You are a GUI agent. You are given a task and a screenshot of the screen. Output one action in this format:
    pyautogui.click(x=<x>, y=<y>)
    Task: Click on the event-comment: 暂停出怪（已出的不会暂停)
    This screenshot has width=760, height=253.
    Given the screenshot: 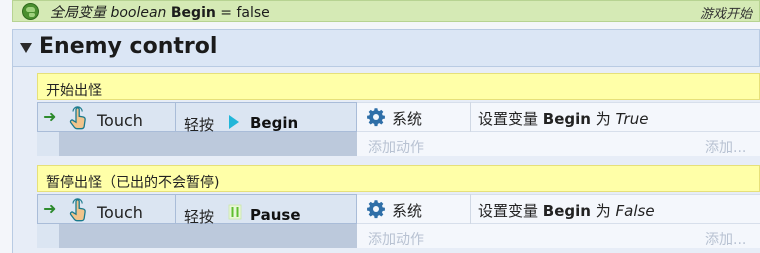 What is the action you would take?
    pyautogui.click(x=398, y=178)
    